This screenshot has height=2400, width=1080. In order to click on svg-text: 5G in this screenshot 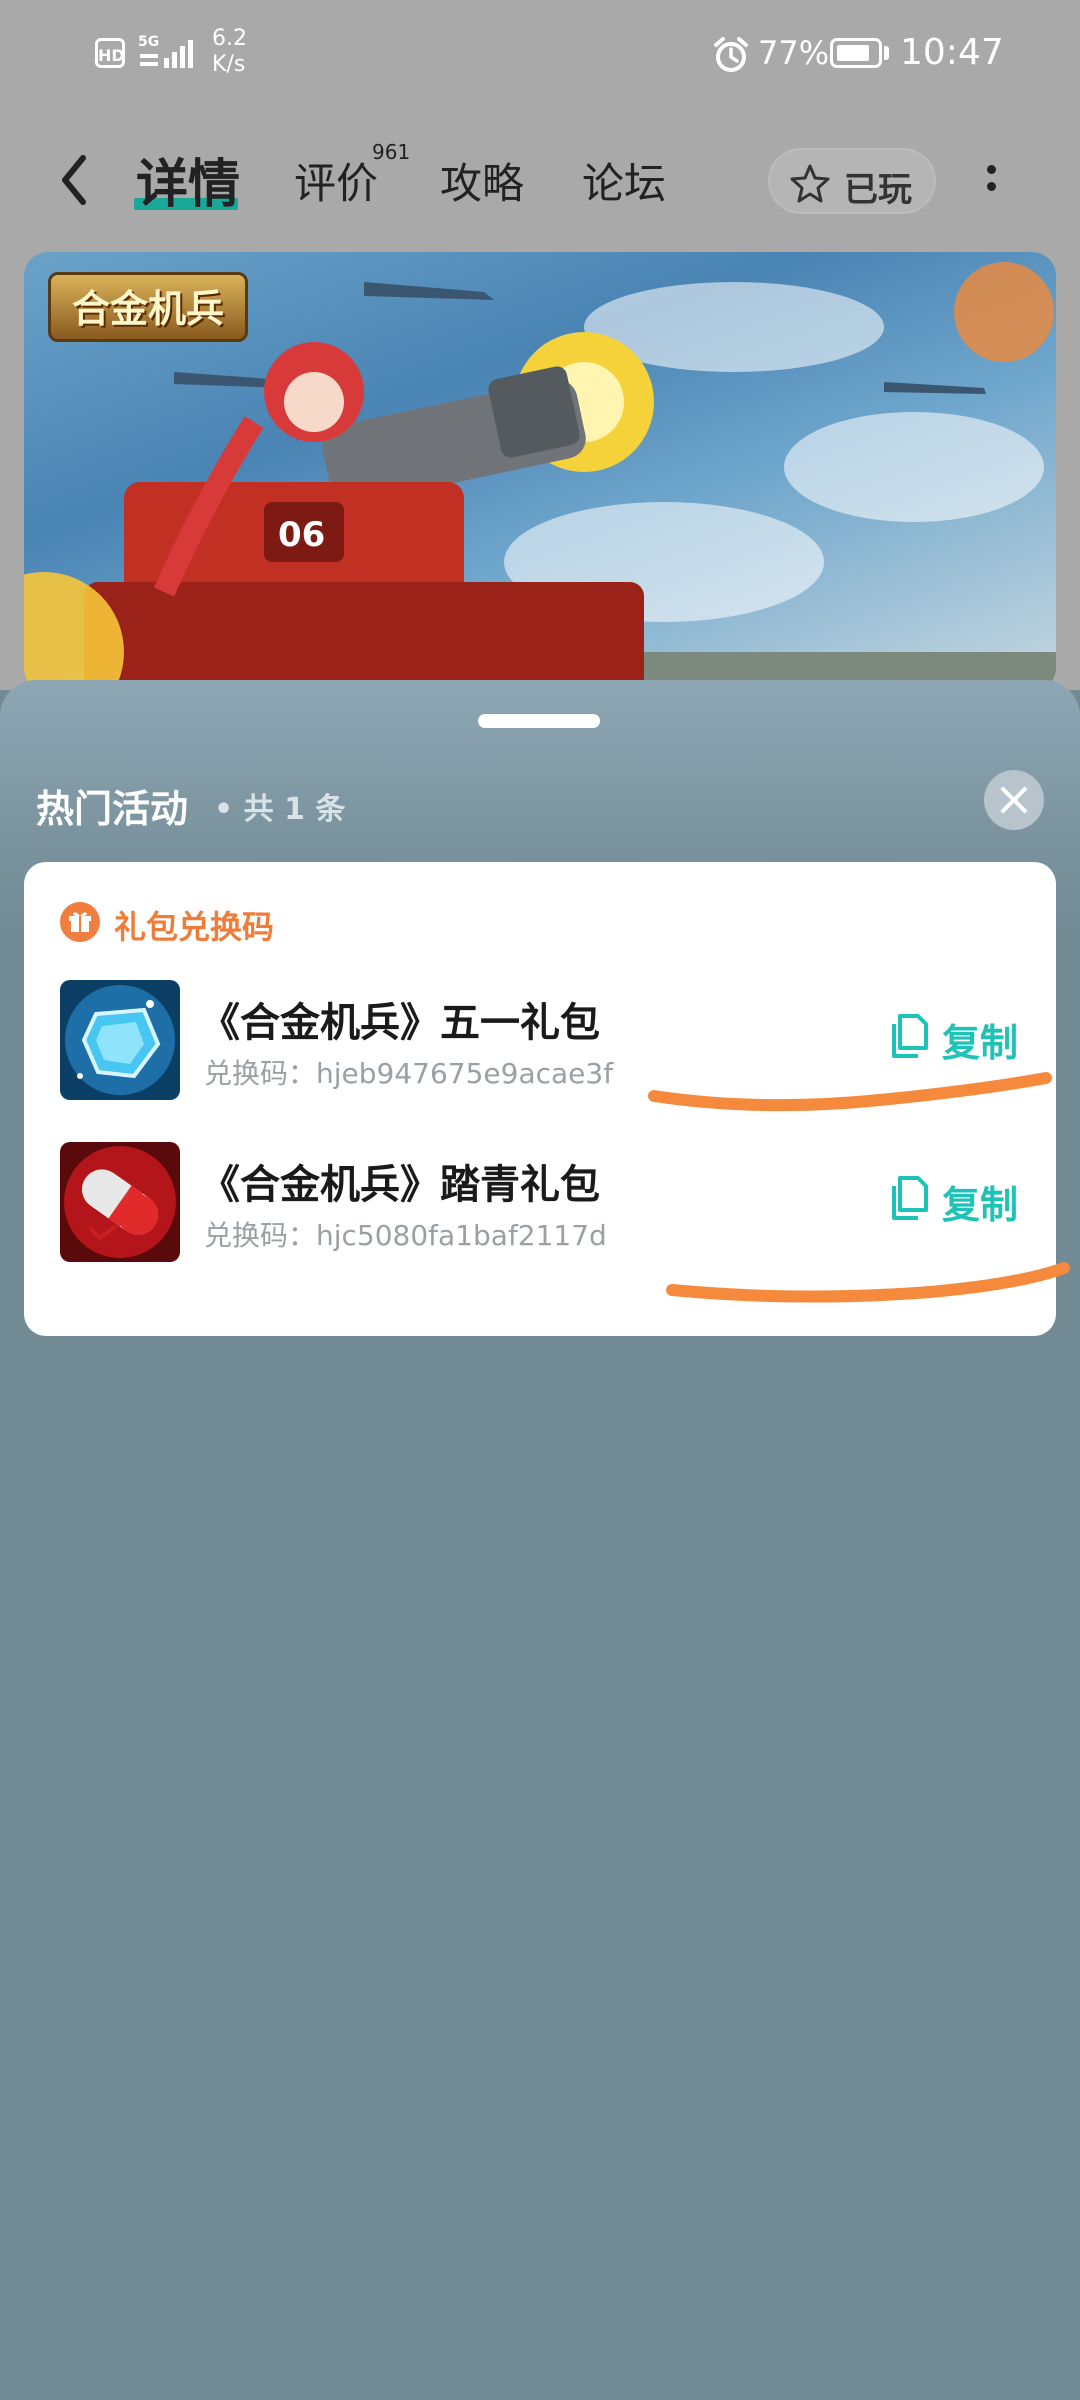, I will do `click(148, 42)`.